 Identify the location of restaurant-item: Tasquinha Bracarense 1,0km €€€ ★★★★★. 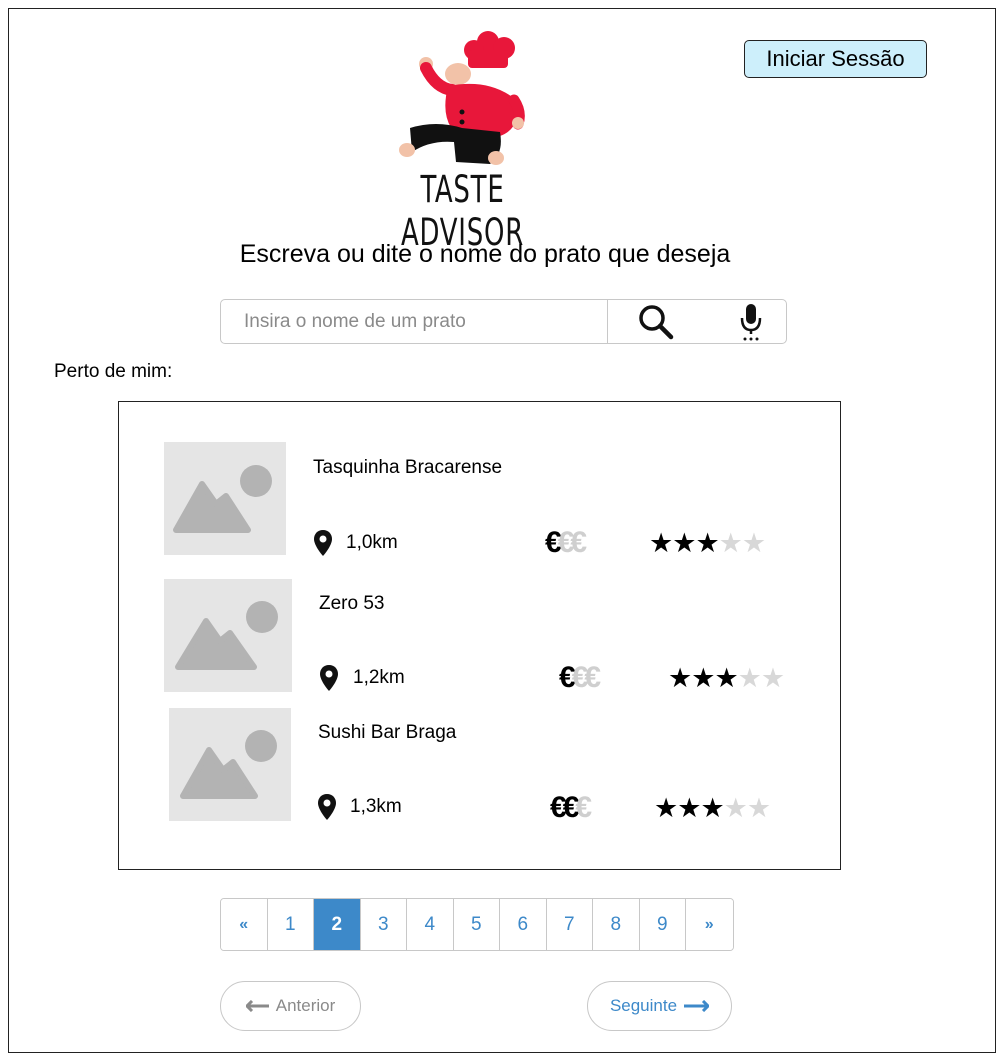
(479, 482).